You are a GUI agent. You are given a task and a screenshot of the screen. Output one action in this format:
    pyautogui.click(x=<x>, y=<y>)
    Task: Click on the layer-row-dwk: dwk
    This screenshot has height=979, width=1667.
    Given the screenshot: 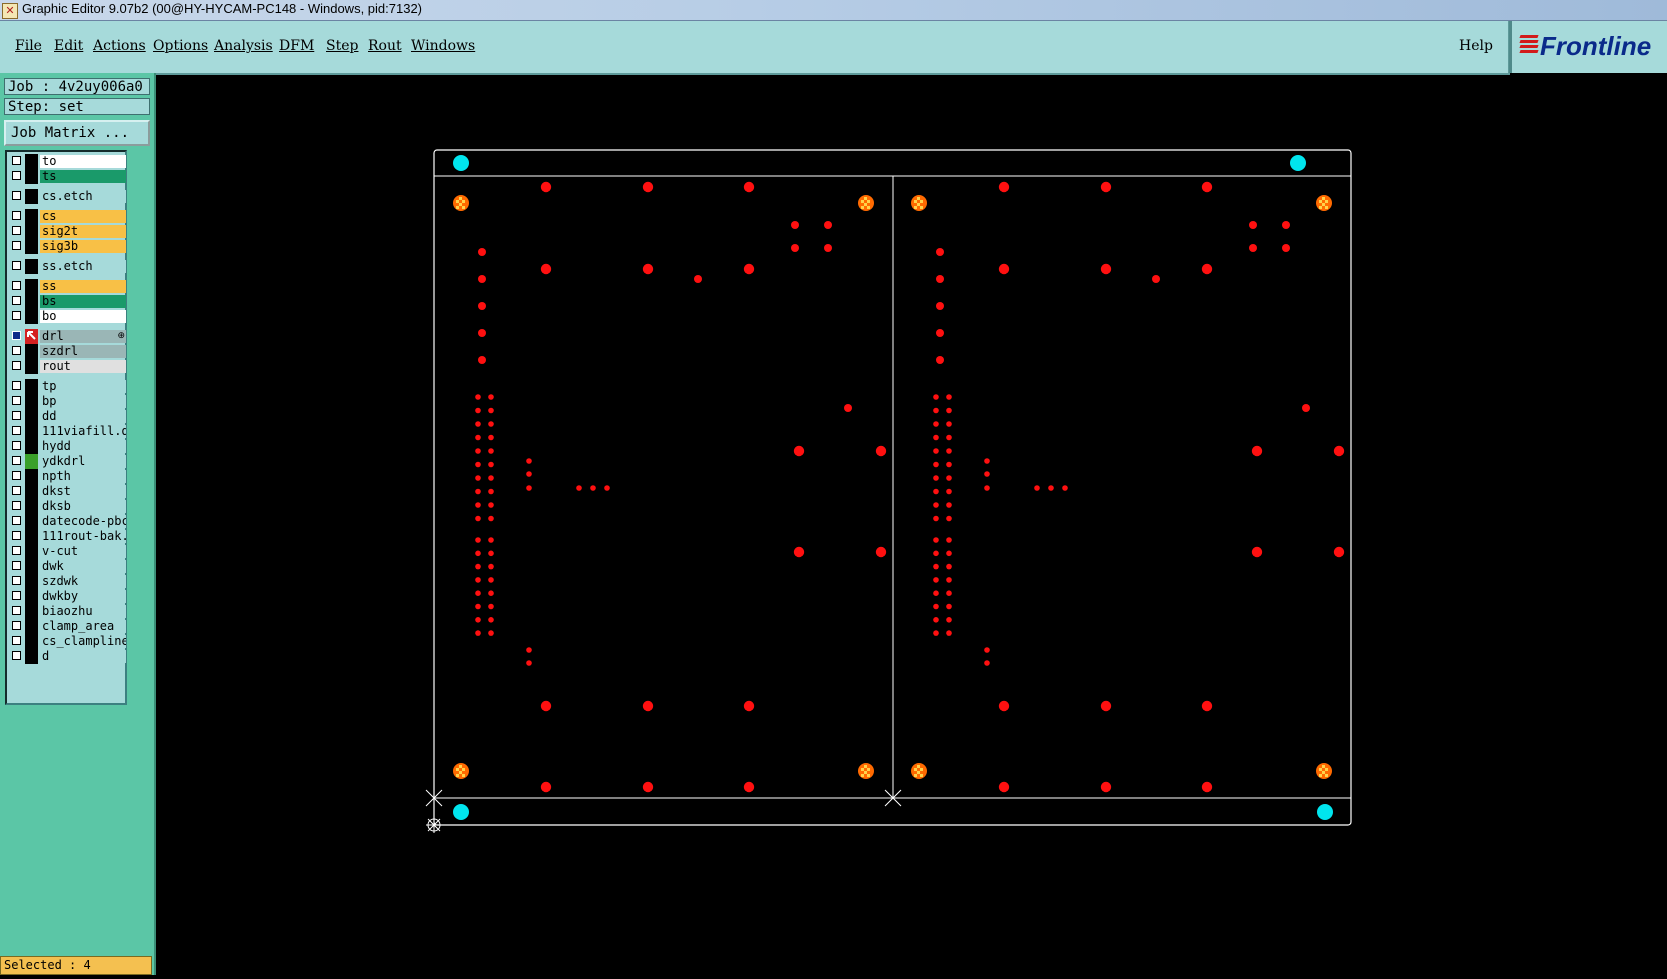 What is the action you would take?
    pyautogui.click(x=68, y=566)
    